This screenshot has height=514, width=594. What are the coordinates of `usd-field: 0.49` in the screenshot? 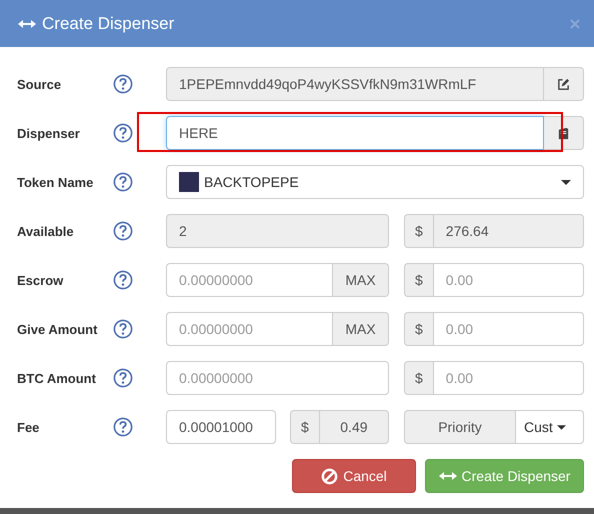 It's located at (353, 427).